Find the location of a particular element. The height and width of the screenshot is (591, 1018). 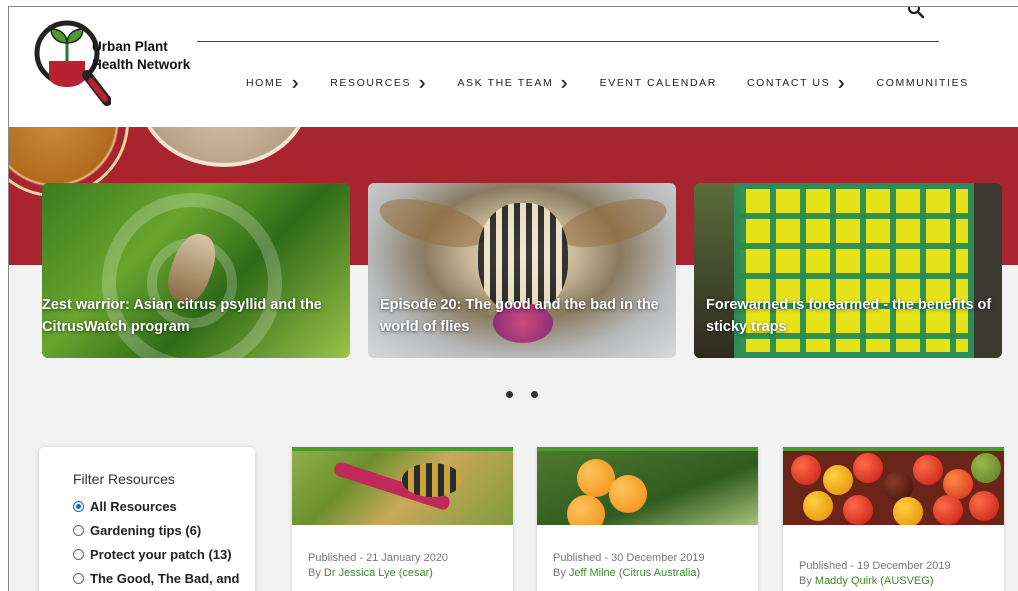

carousel-dots is located at coordinates (531, 394).